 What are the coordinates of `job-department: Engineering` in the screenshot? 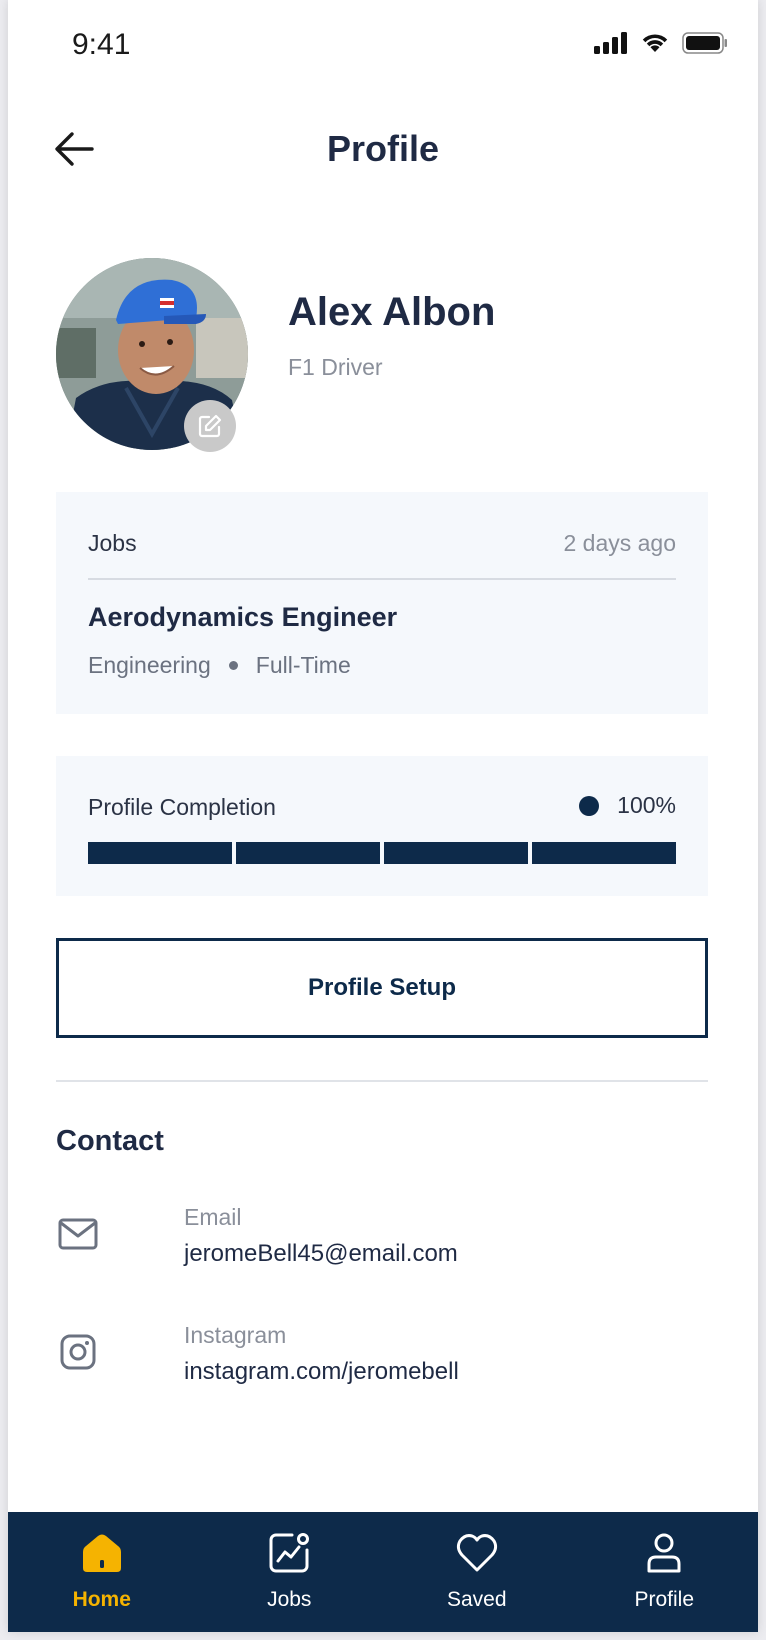 It's located at (149, 665).